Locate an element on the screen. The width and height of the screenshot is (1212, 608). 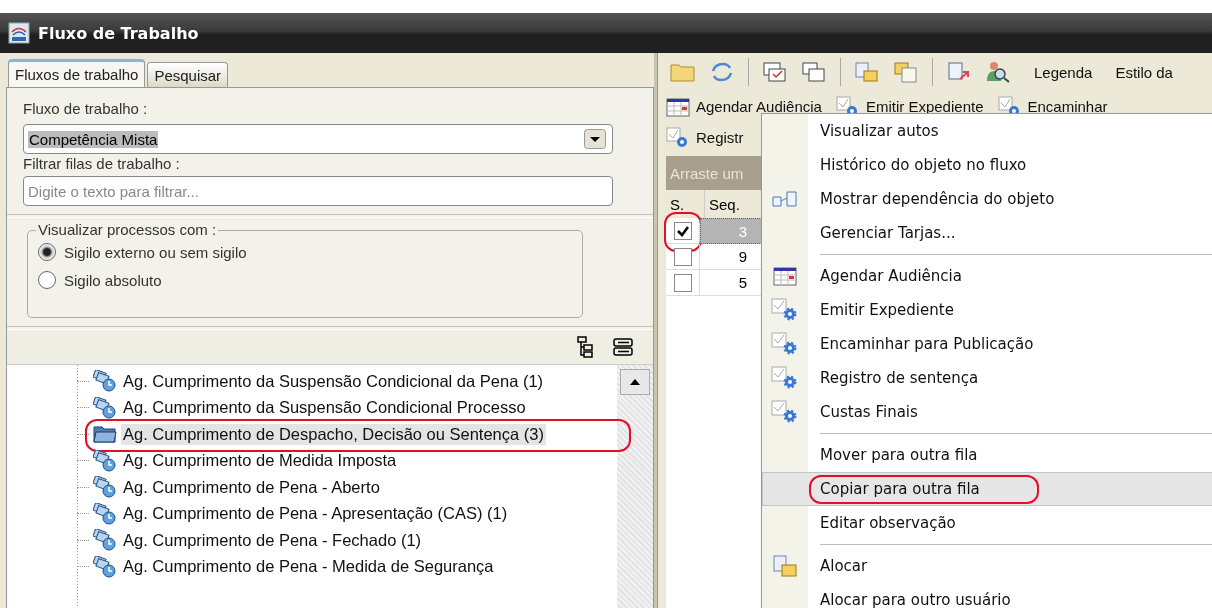
table-cell: 3 is located at coordinates (731, 231).